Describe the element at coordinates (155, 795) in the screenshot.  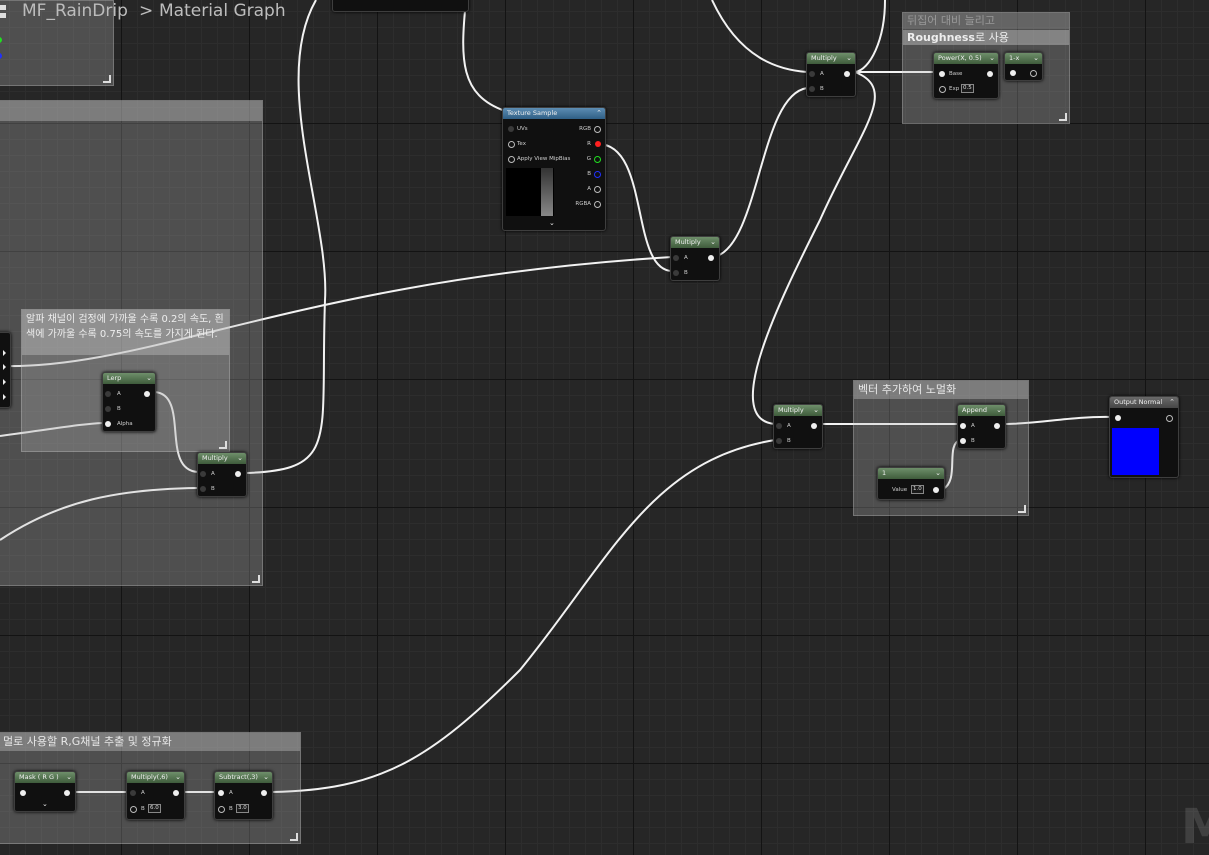
I see `multiply-node-bottom: Multiply(,6) ⌄ A B 6.0` at that location.